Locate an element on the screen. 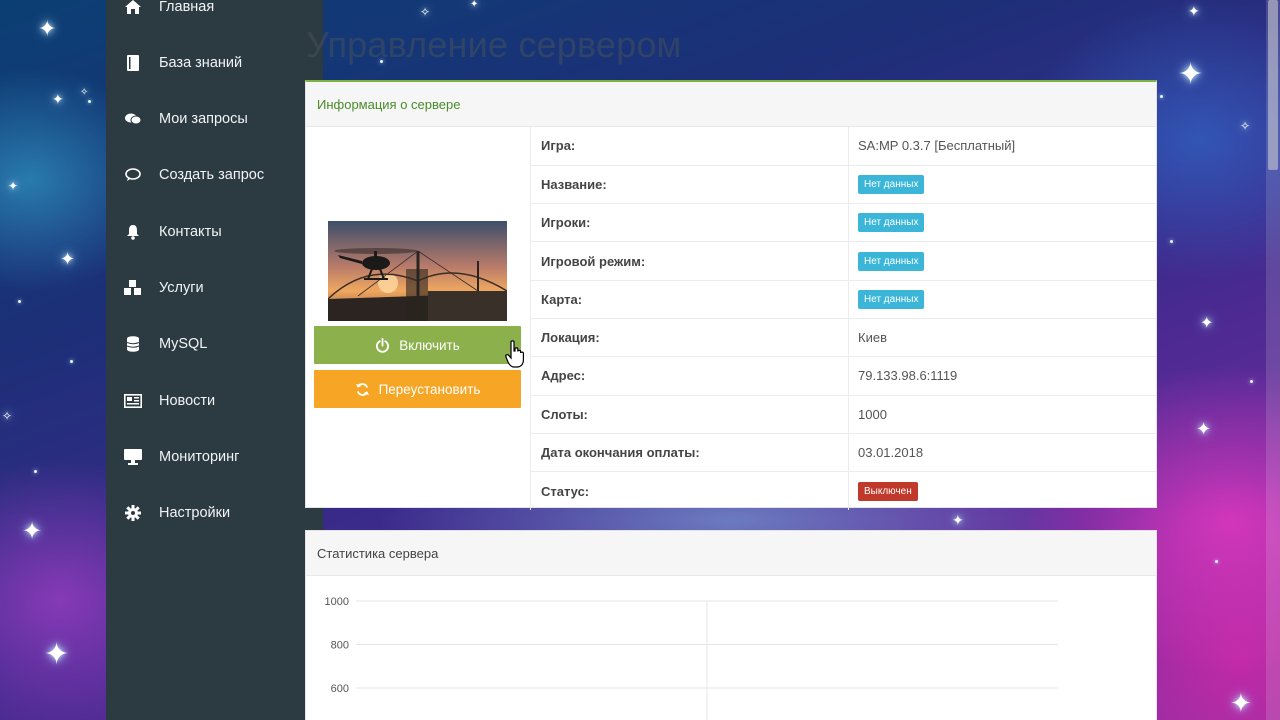 This screenshot has height=720, width=1280. gear-icon is located at coordinates (133, 513).